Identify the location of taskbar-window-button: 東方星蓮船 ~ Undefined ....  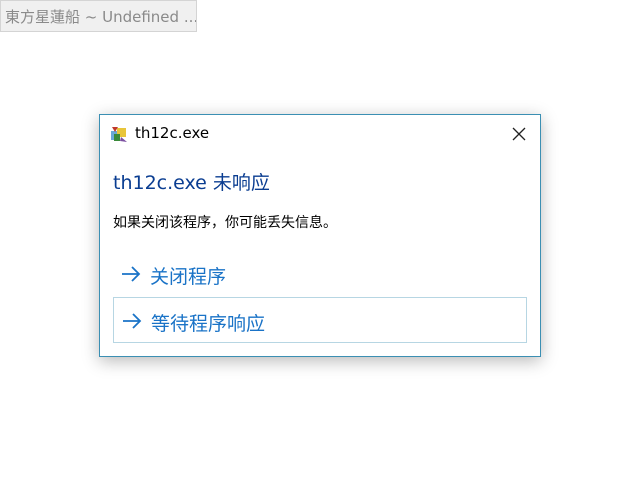
(98, 16).